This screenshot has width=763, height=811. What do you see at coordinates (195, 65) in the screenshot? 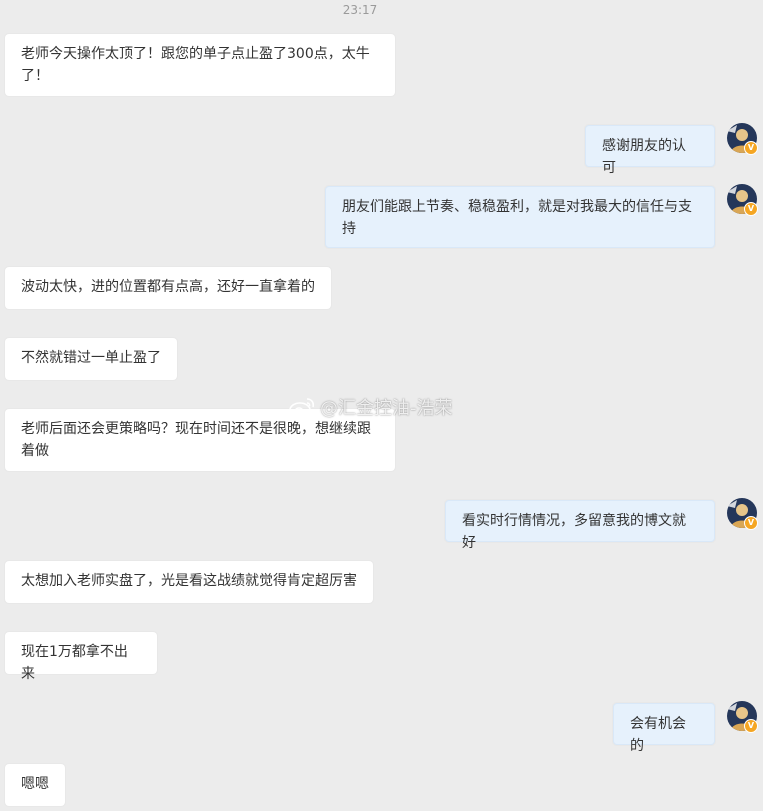
I see `message-text: 老师今天操作太顶了！跟您的单子点止盈了300点，太牛了！` at bounding box center [195, 65].